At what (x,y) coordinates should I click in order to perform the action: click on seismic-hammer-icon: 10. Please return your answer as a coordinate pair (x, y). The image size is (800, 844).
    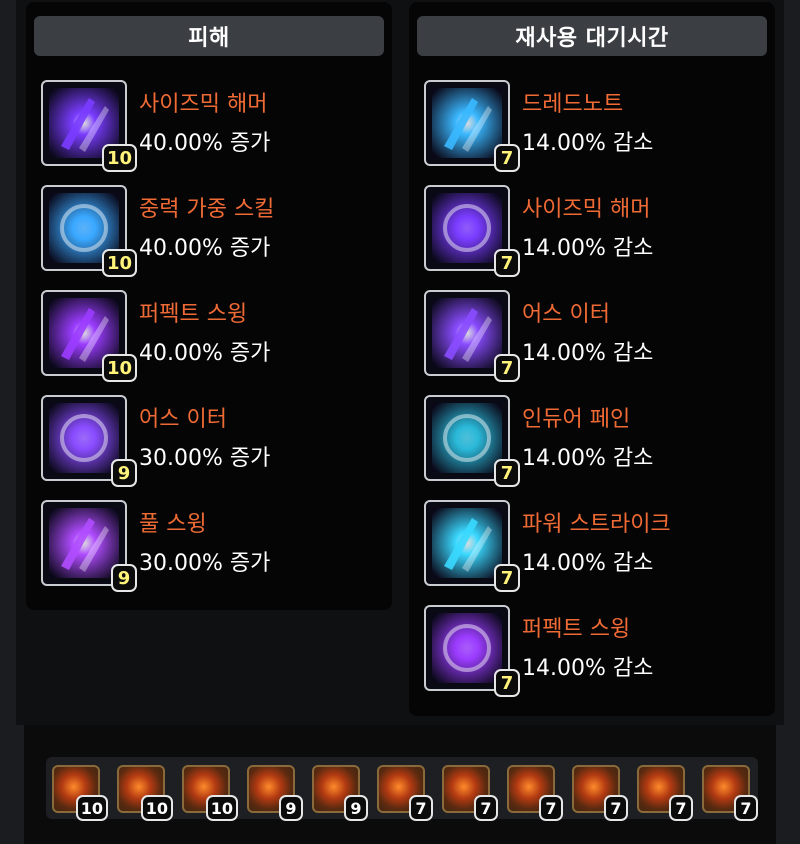
    Looking at the image, I should click on (89, 126).